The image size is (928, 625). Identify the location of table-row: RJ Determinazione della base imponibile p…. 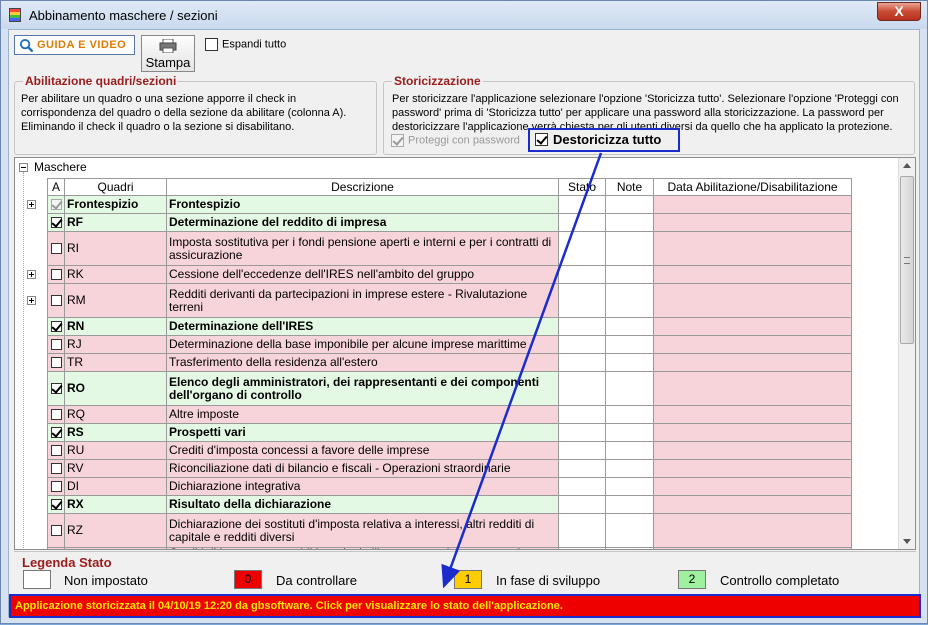
(449, 344).